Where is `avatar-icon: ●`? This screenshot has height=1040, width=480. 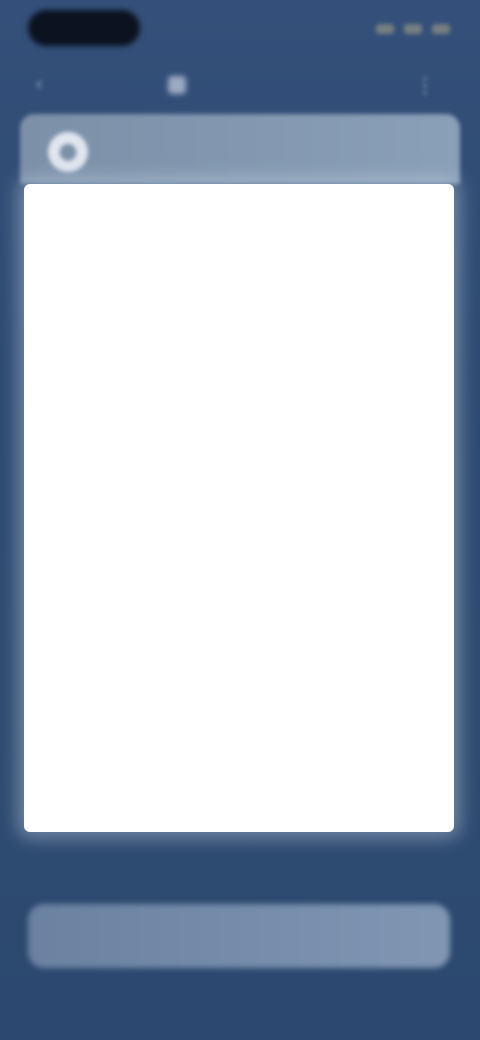
avatar-icon: ● is located at coordinates (68, 152).